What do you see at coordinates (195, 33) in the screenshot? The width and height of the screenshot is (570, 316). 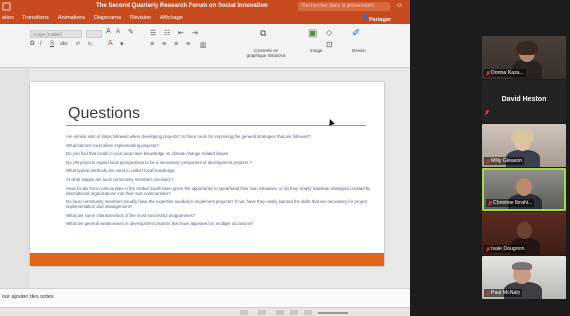 I see `increase-indent-icon: ⇥` at bounding box center [195, 33].